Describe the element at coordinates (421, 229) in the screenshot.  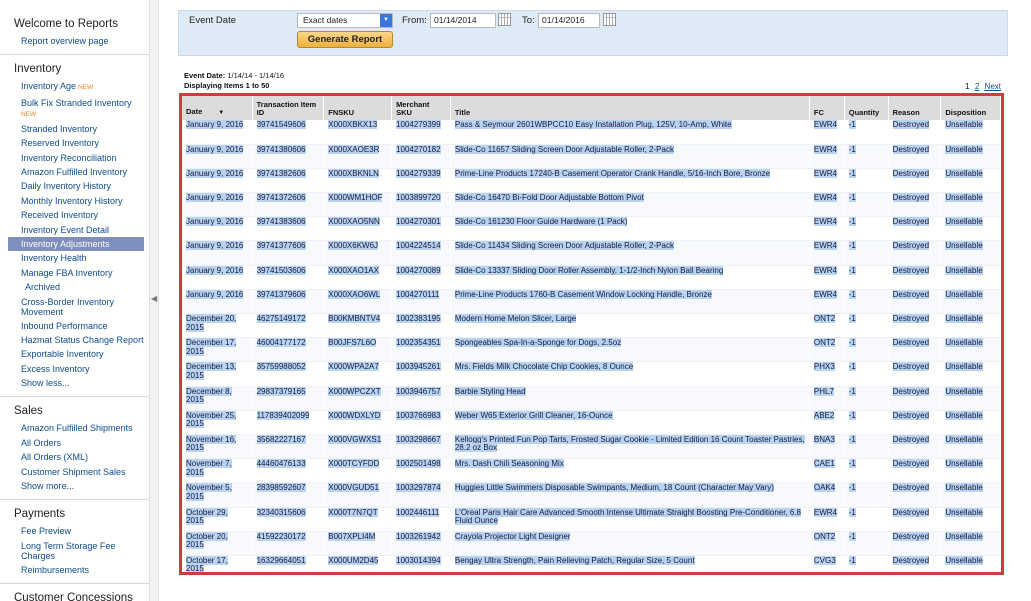
I see `cell-merchant-sku: 1004270301` at that location.